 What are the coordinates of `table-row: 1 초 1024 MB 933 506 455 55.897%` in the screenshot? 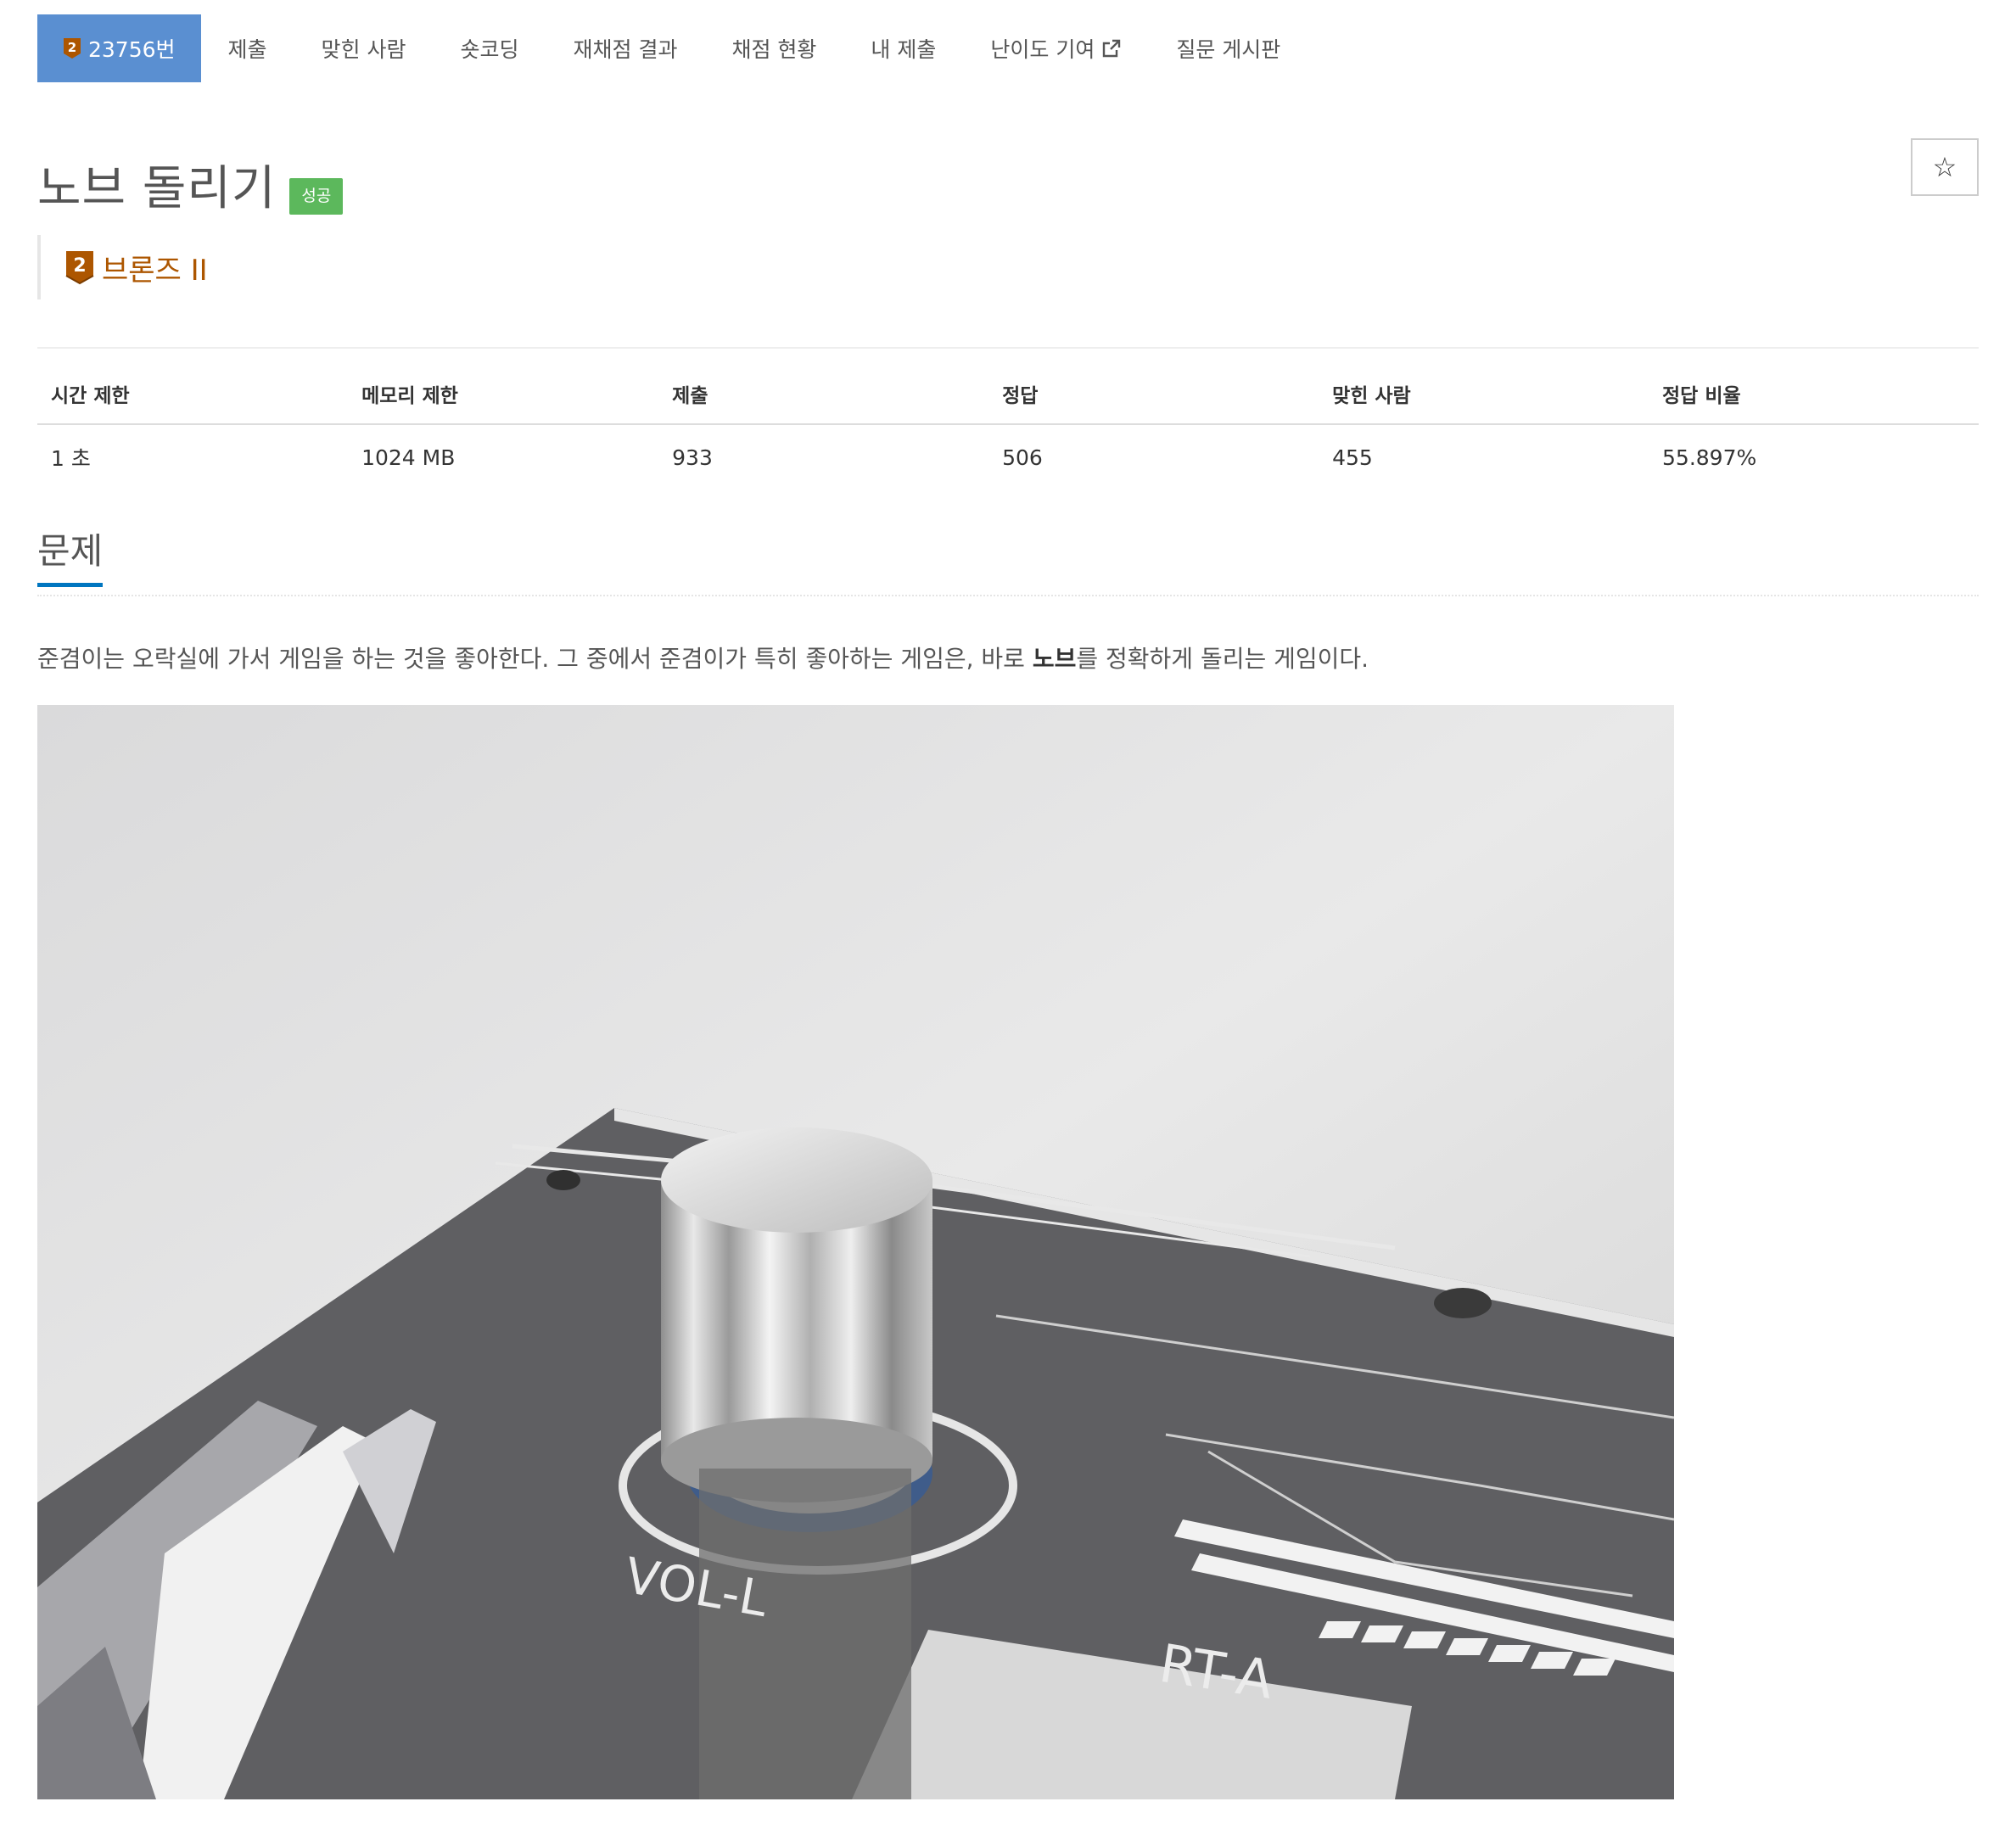 It's located at (1008, 455).